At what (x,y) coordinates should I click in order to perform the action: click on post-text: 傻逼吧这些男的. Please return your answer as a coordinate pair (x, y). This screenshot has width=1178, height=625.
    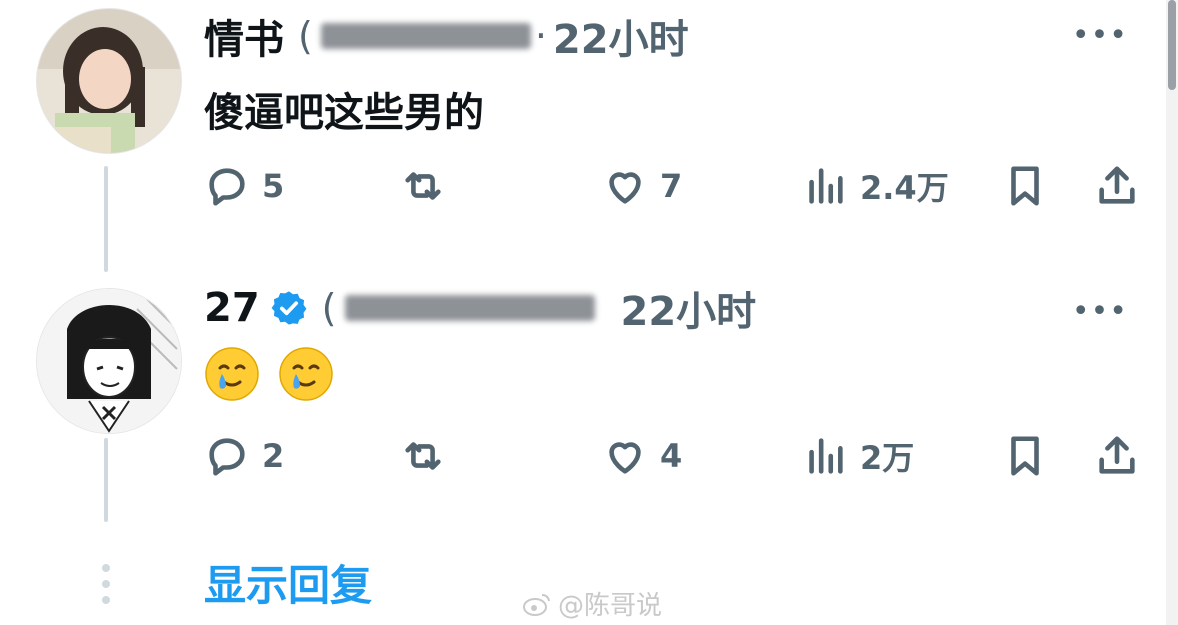
    Looking at the image, I should click on (344, 113).